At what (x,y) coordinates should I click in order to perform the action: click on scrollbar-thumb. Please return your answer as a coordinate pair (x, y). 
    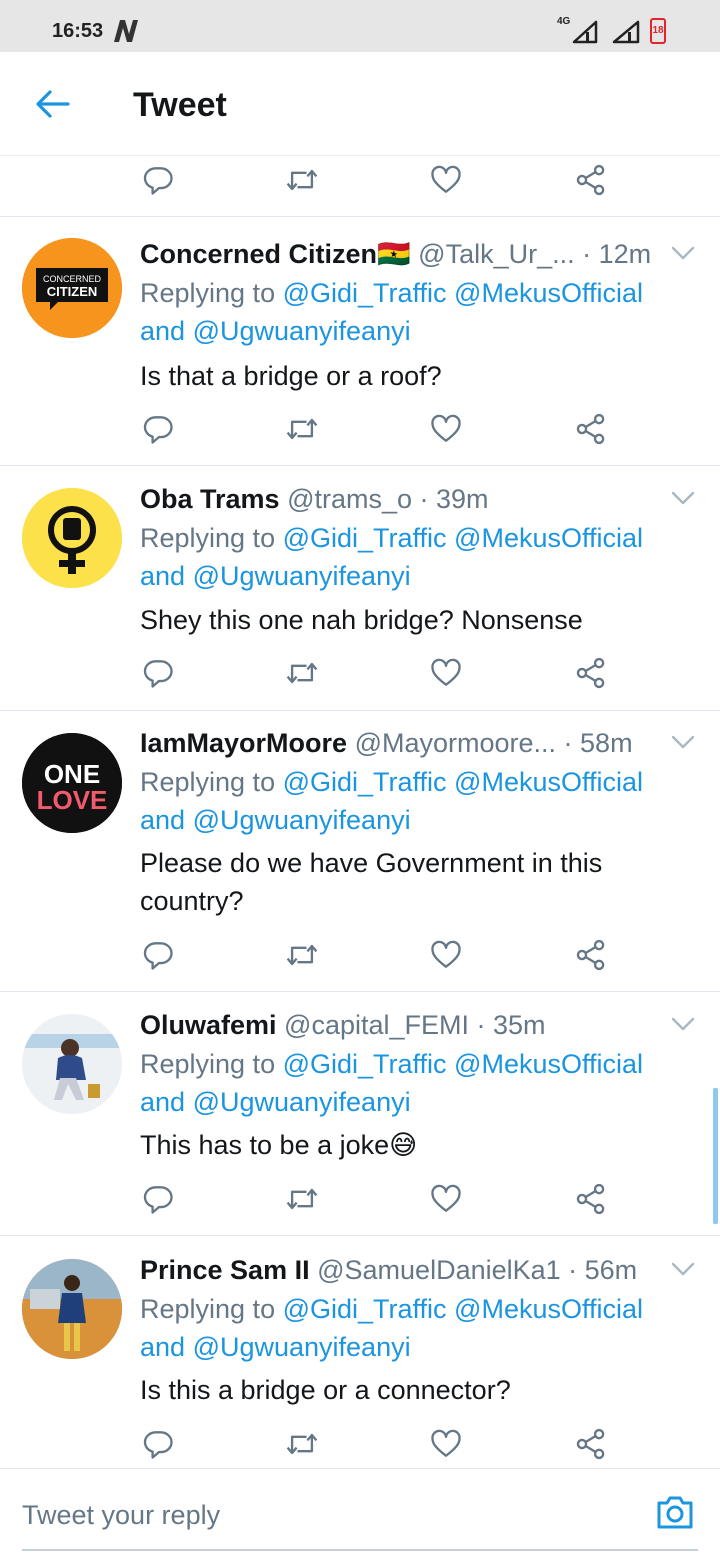
    Looking at the image, I should click on (715, 1156).